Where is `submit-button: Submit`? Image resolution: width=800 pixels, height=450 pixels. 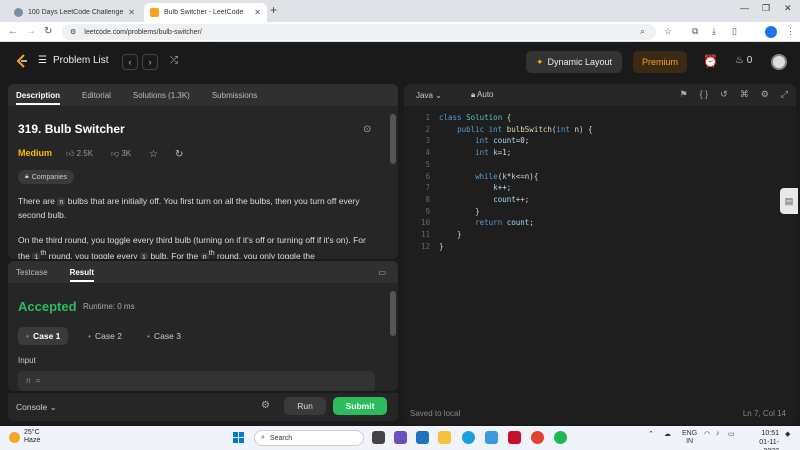
submit-button: Submit is located at coordinates (360, 406).